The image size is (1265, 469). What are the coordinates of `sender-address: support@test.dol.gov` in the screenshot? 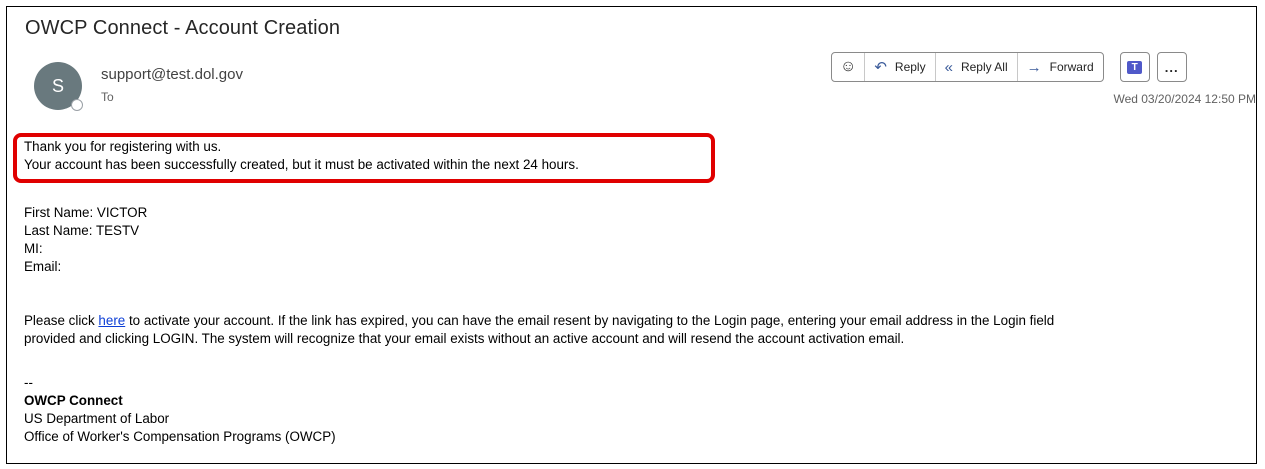 It's located at (172, 74).